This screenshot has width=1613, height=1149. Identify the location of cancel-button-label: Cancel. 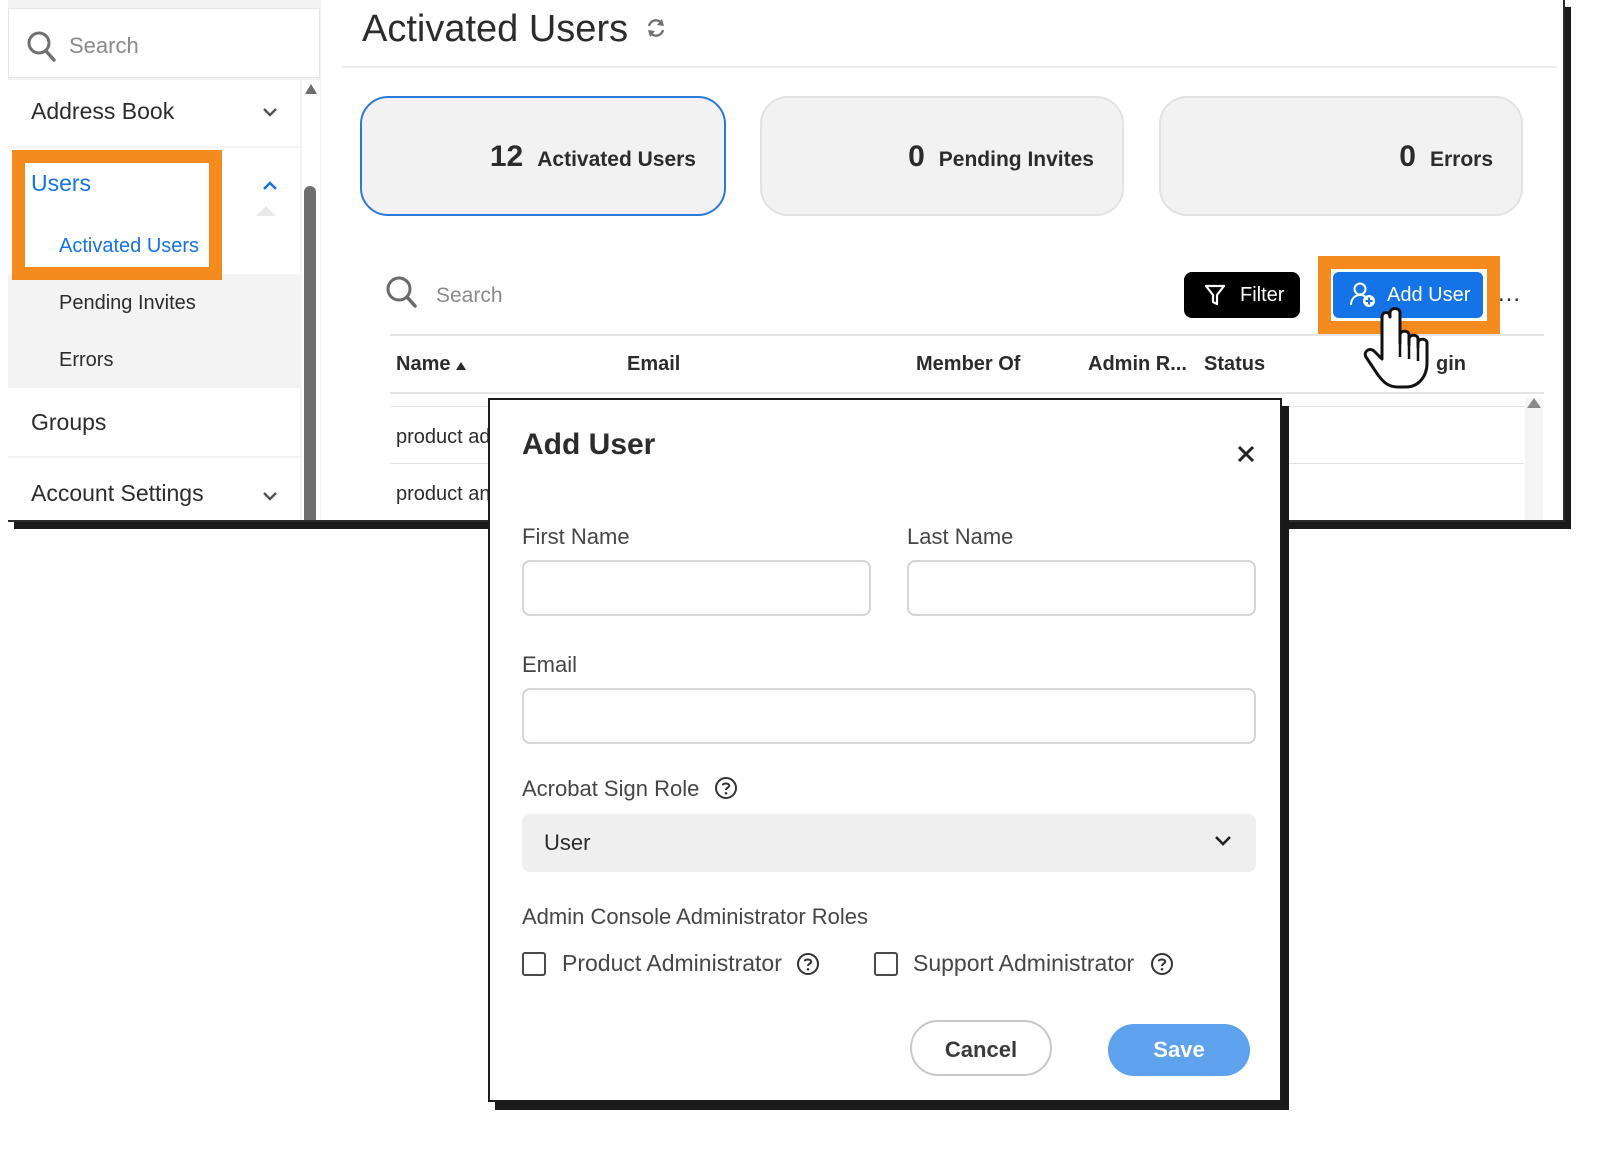
(981, 1049).